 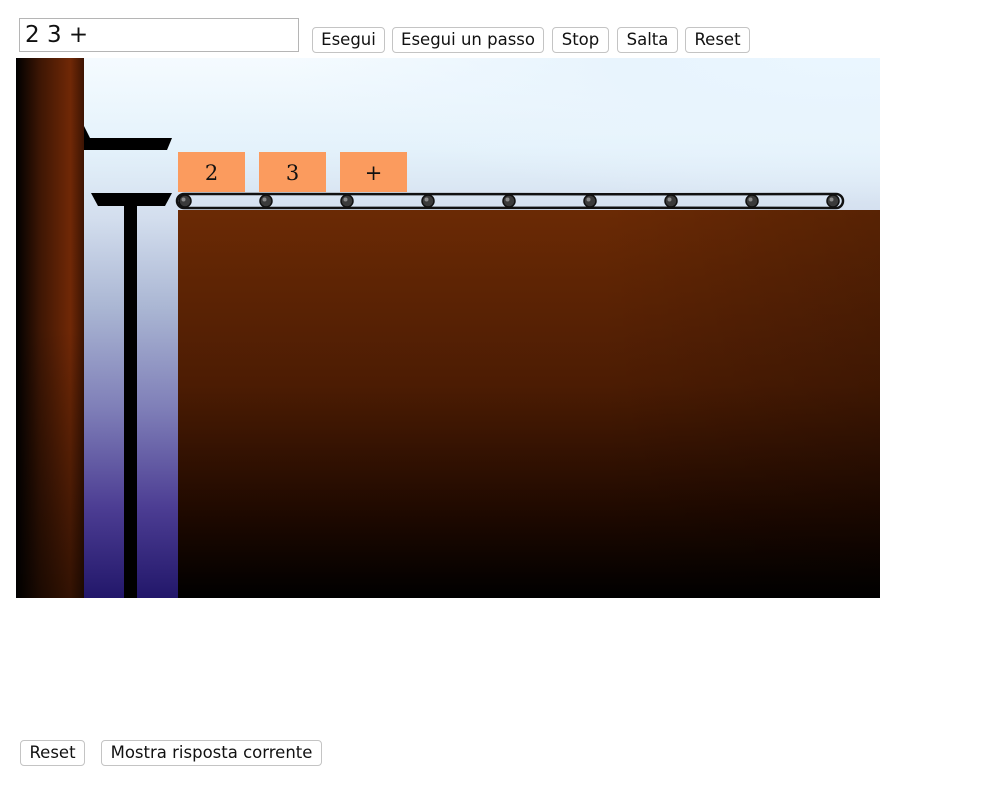 I want to click on skip-button: Salta, so click(x=647, y=40).